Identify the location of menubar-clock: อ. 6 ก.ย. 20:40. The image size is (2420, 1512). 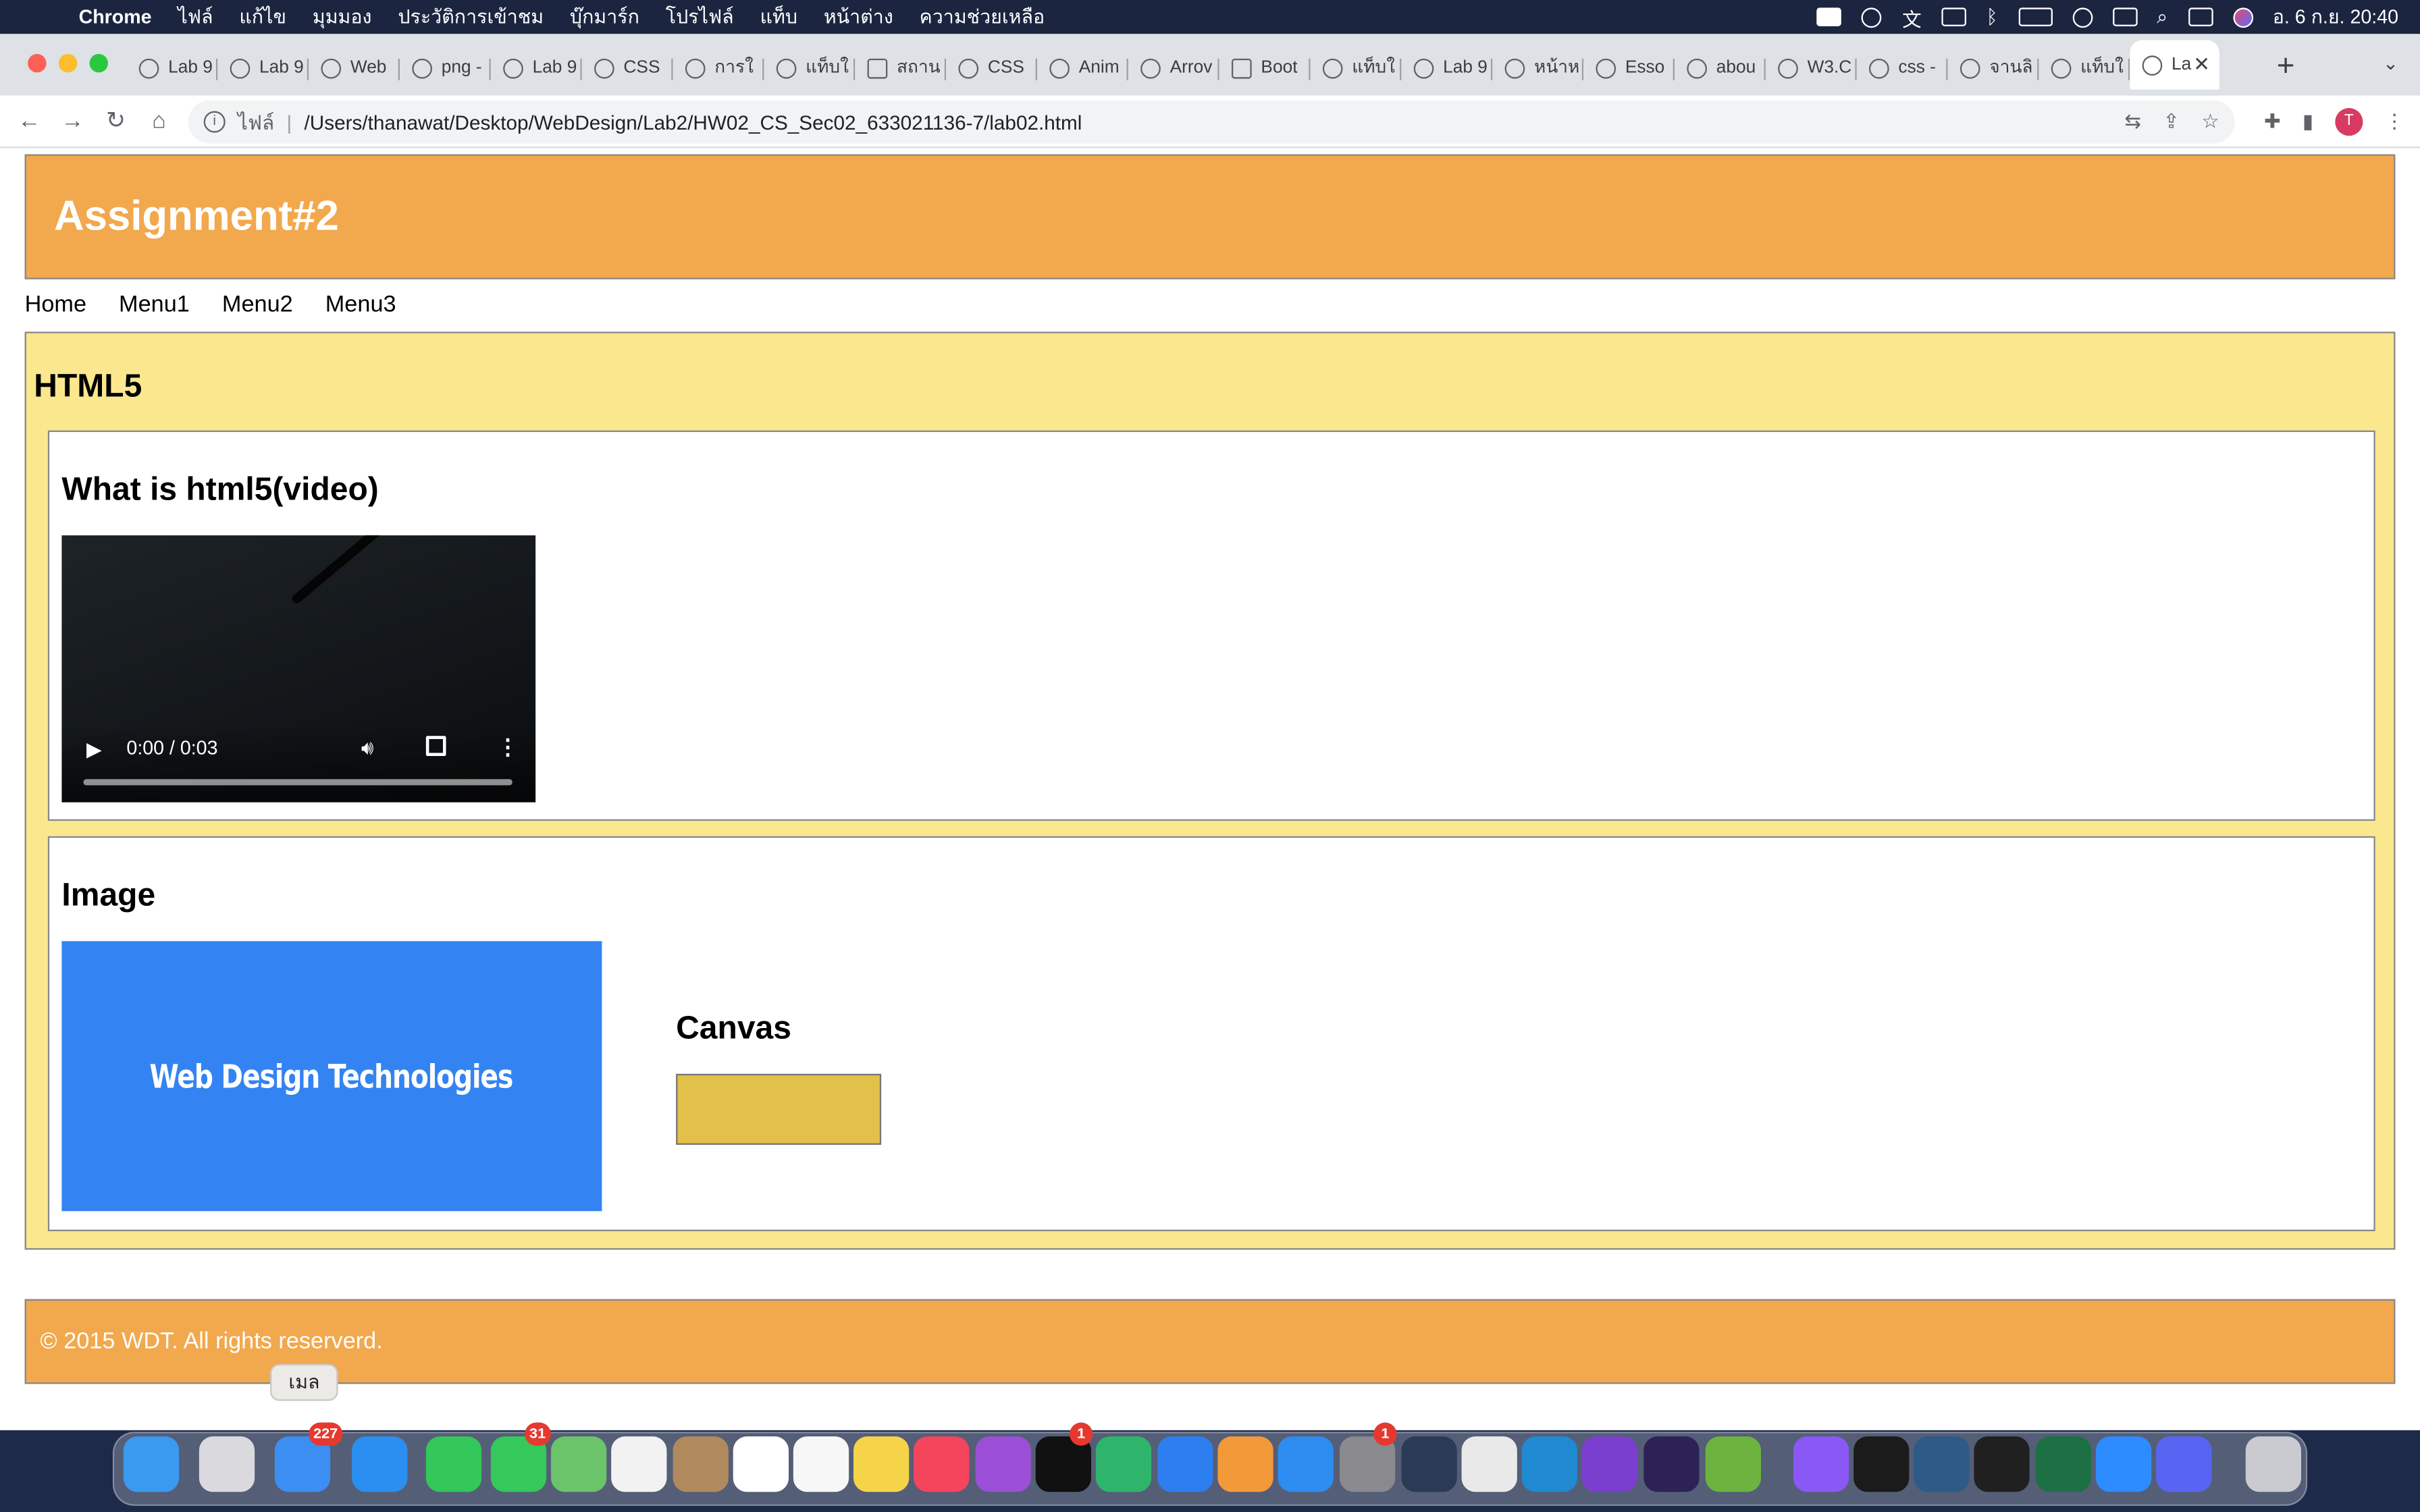
(2335, 16).